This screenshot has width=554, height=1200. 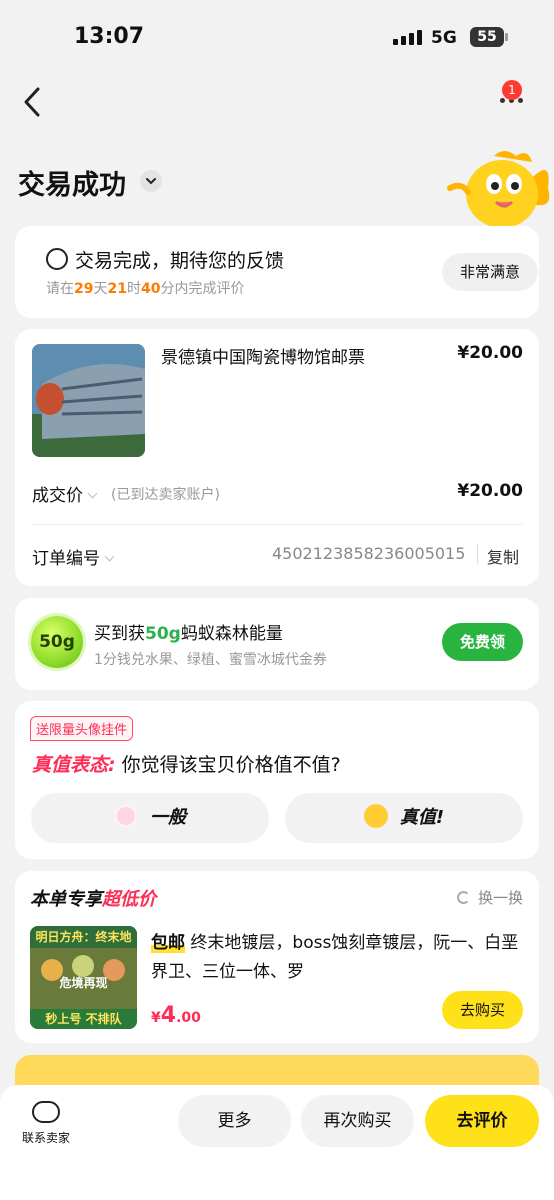 I want to click on exclusive-deal-title-highlight: 超低价, so click(x=129, y=899).